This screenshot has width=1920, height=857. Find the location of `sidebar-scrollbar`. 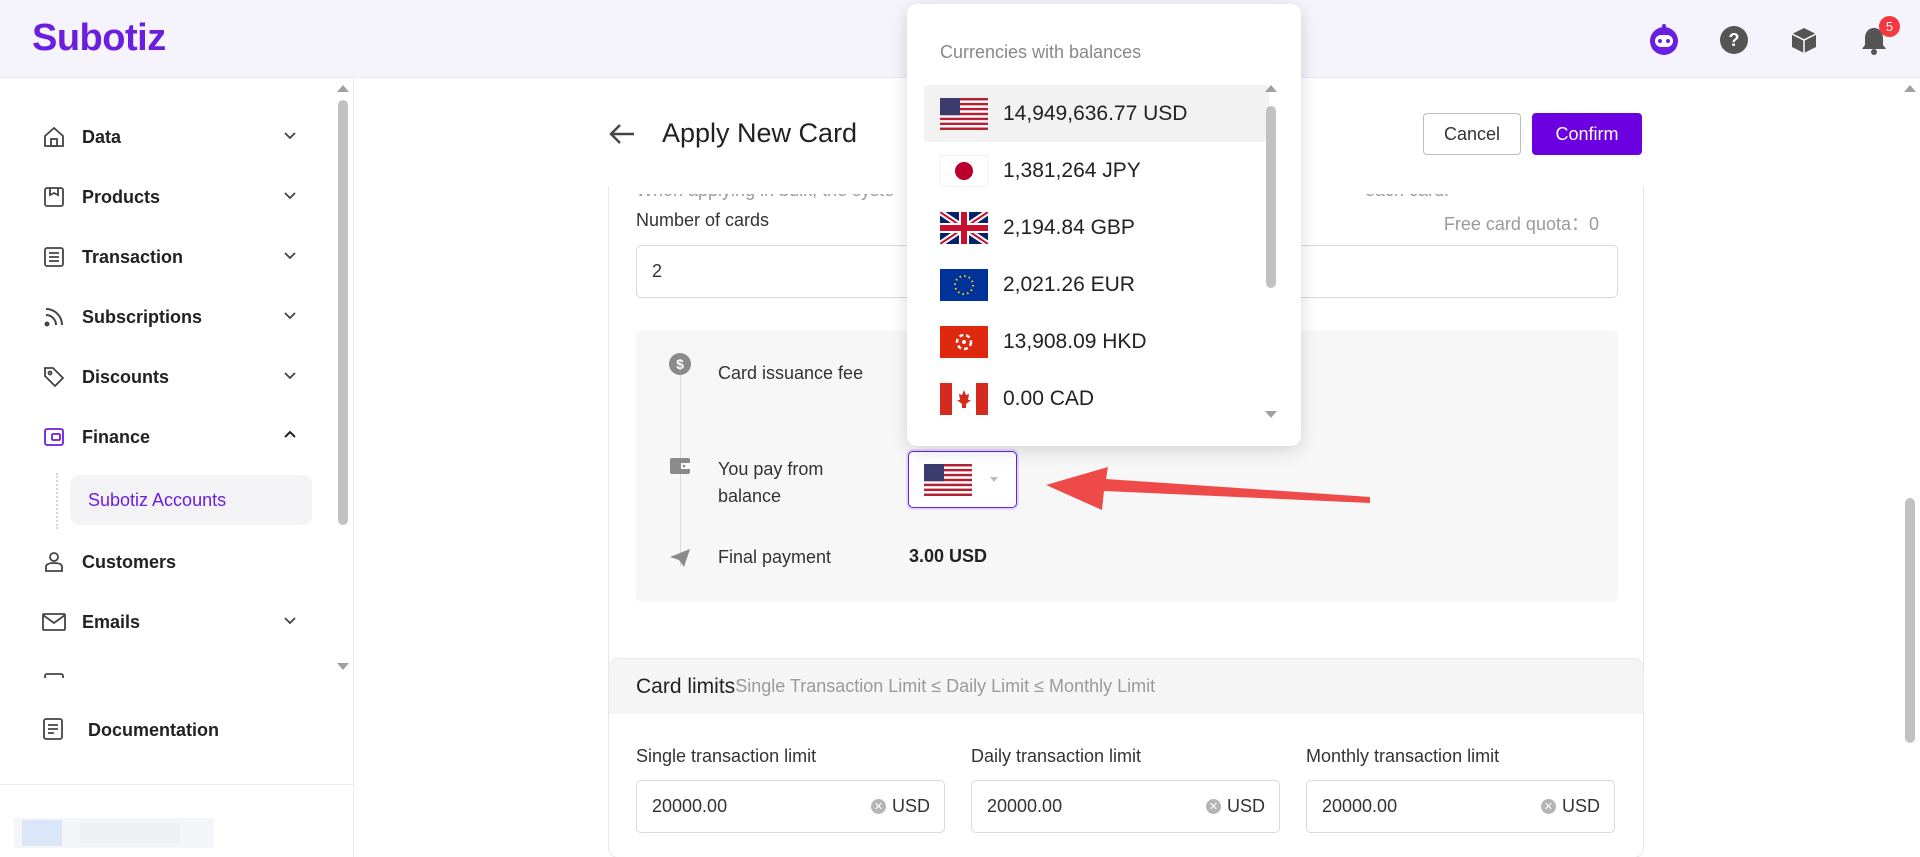

sidebar-scrollbar is located at coordinates (343, 378).